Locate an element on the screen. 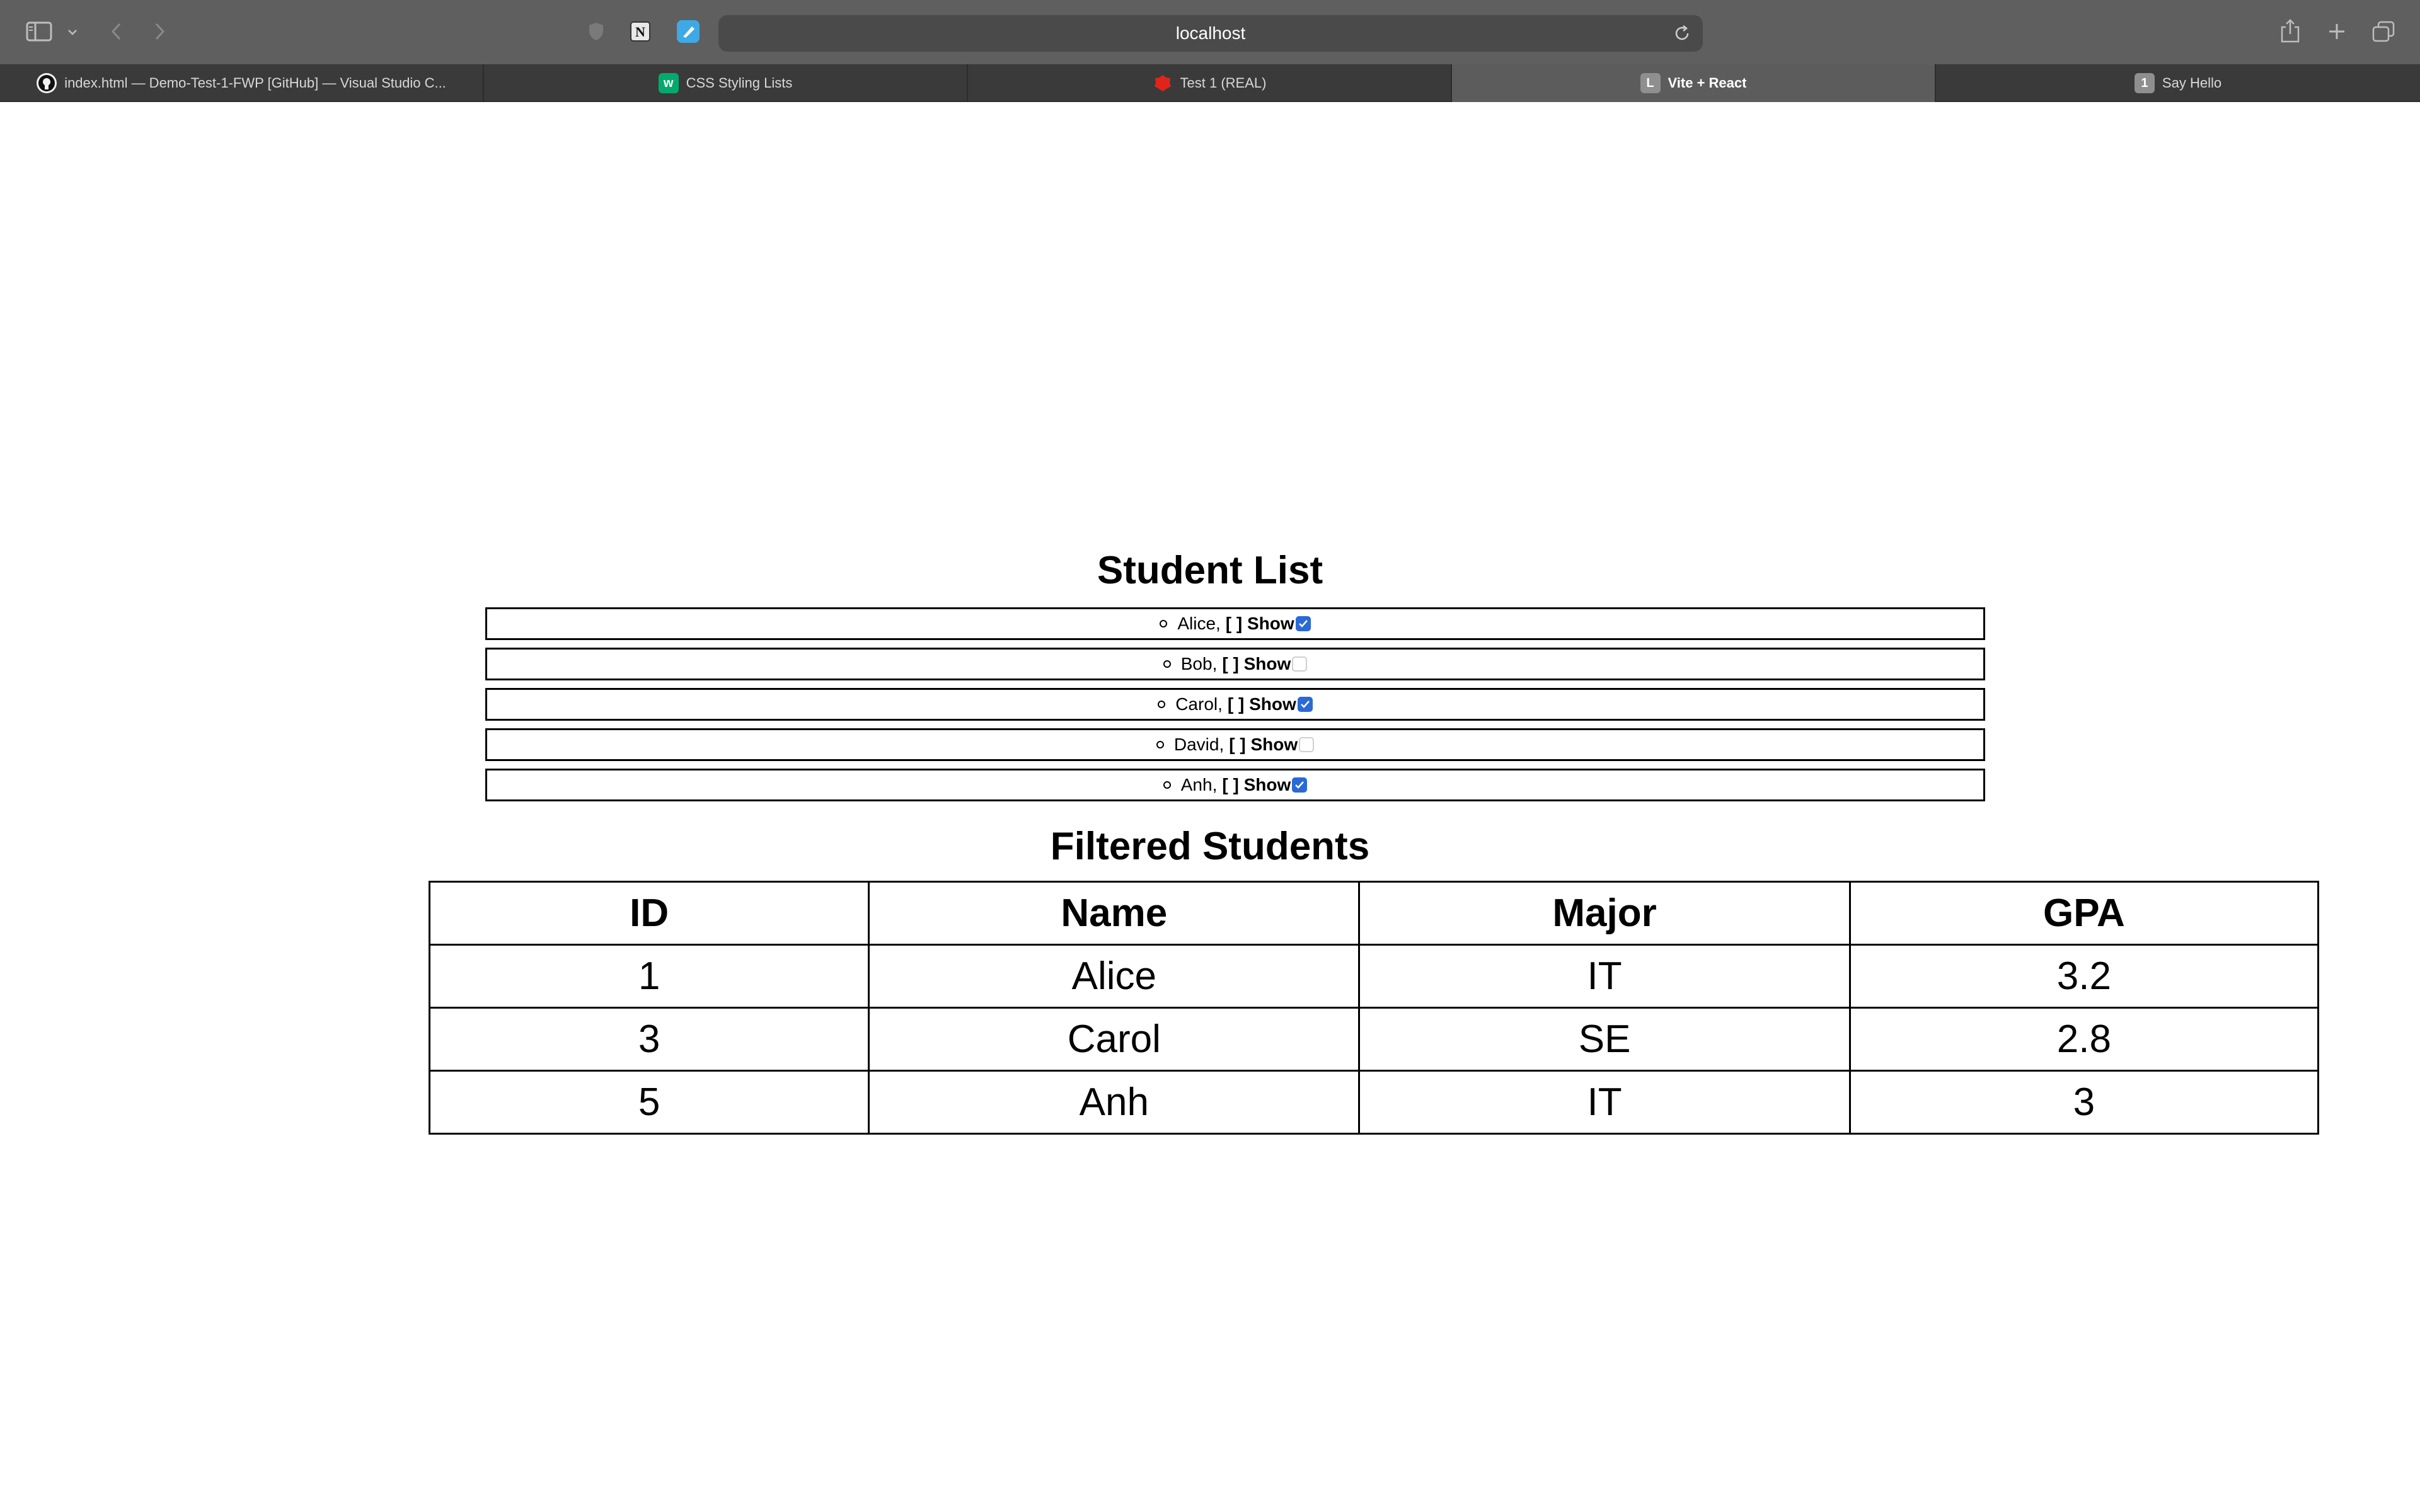  address-bar: localhost is located at coordinates (1211, 33).